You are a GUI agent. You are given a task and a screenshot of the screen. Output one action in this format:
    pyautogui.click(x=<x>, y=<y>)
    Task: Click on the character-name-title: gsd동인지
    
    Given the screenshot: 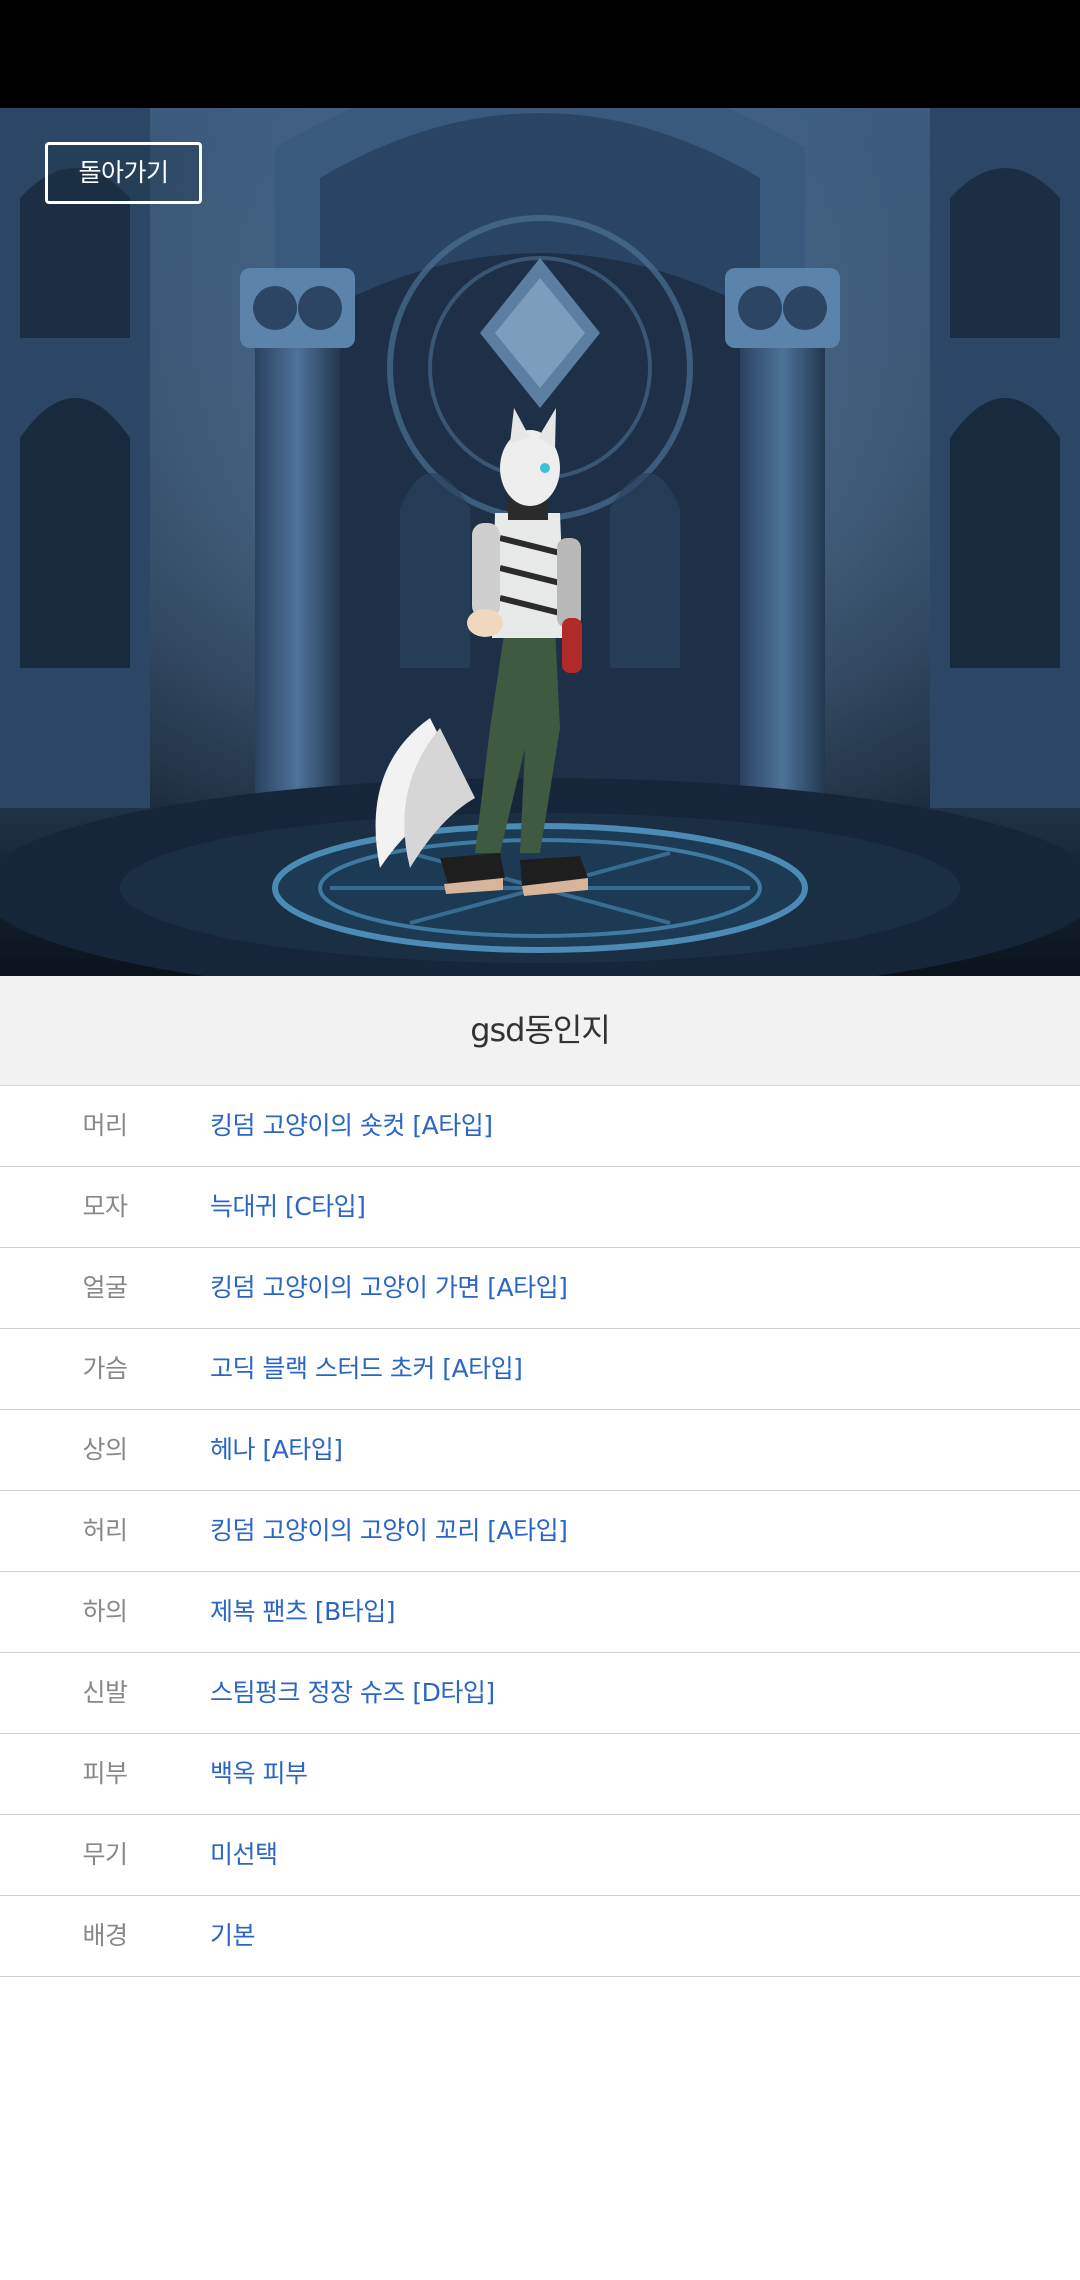 What is the action you would take?
    pyautogui.click(x=540, y=1031)
    